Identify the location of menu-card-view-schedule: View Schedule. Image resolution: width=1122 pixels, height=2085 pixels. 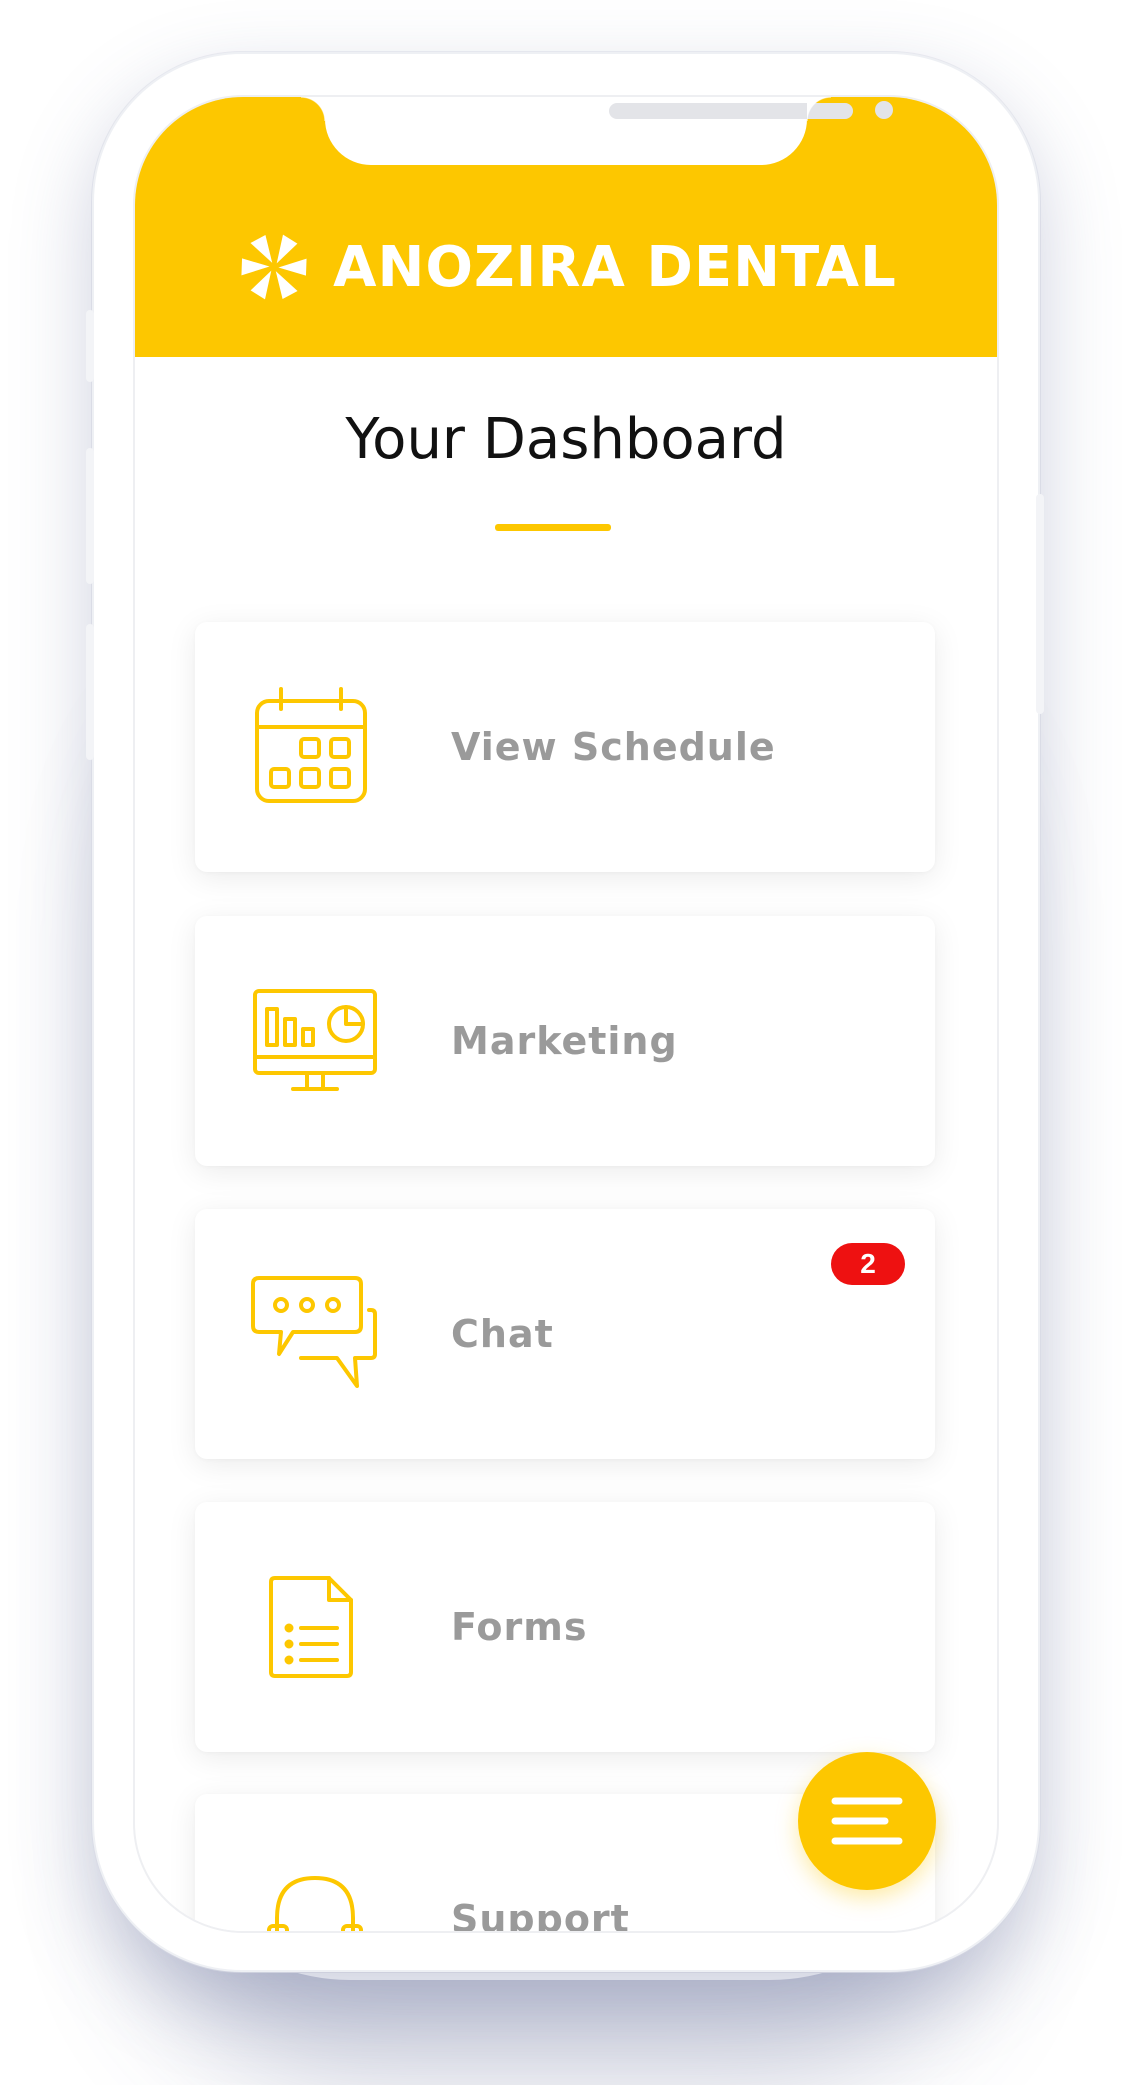
(565, 747).